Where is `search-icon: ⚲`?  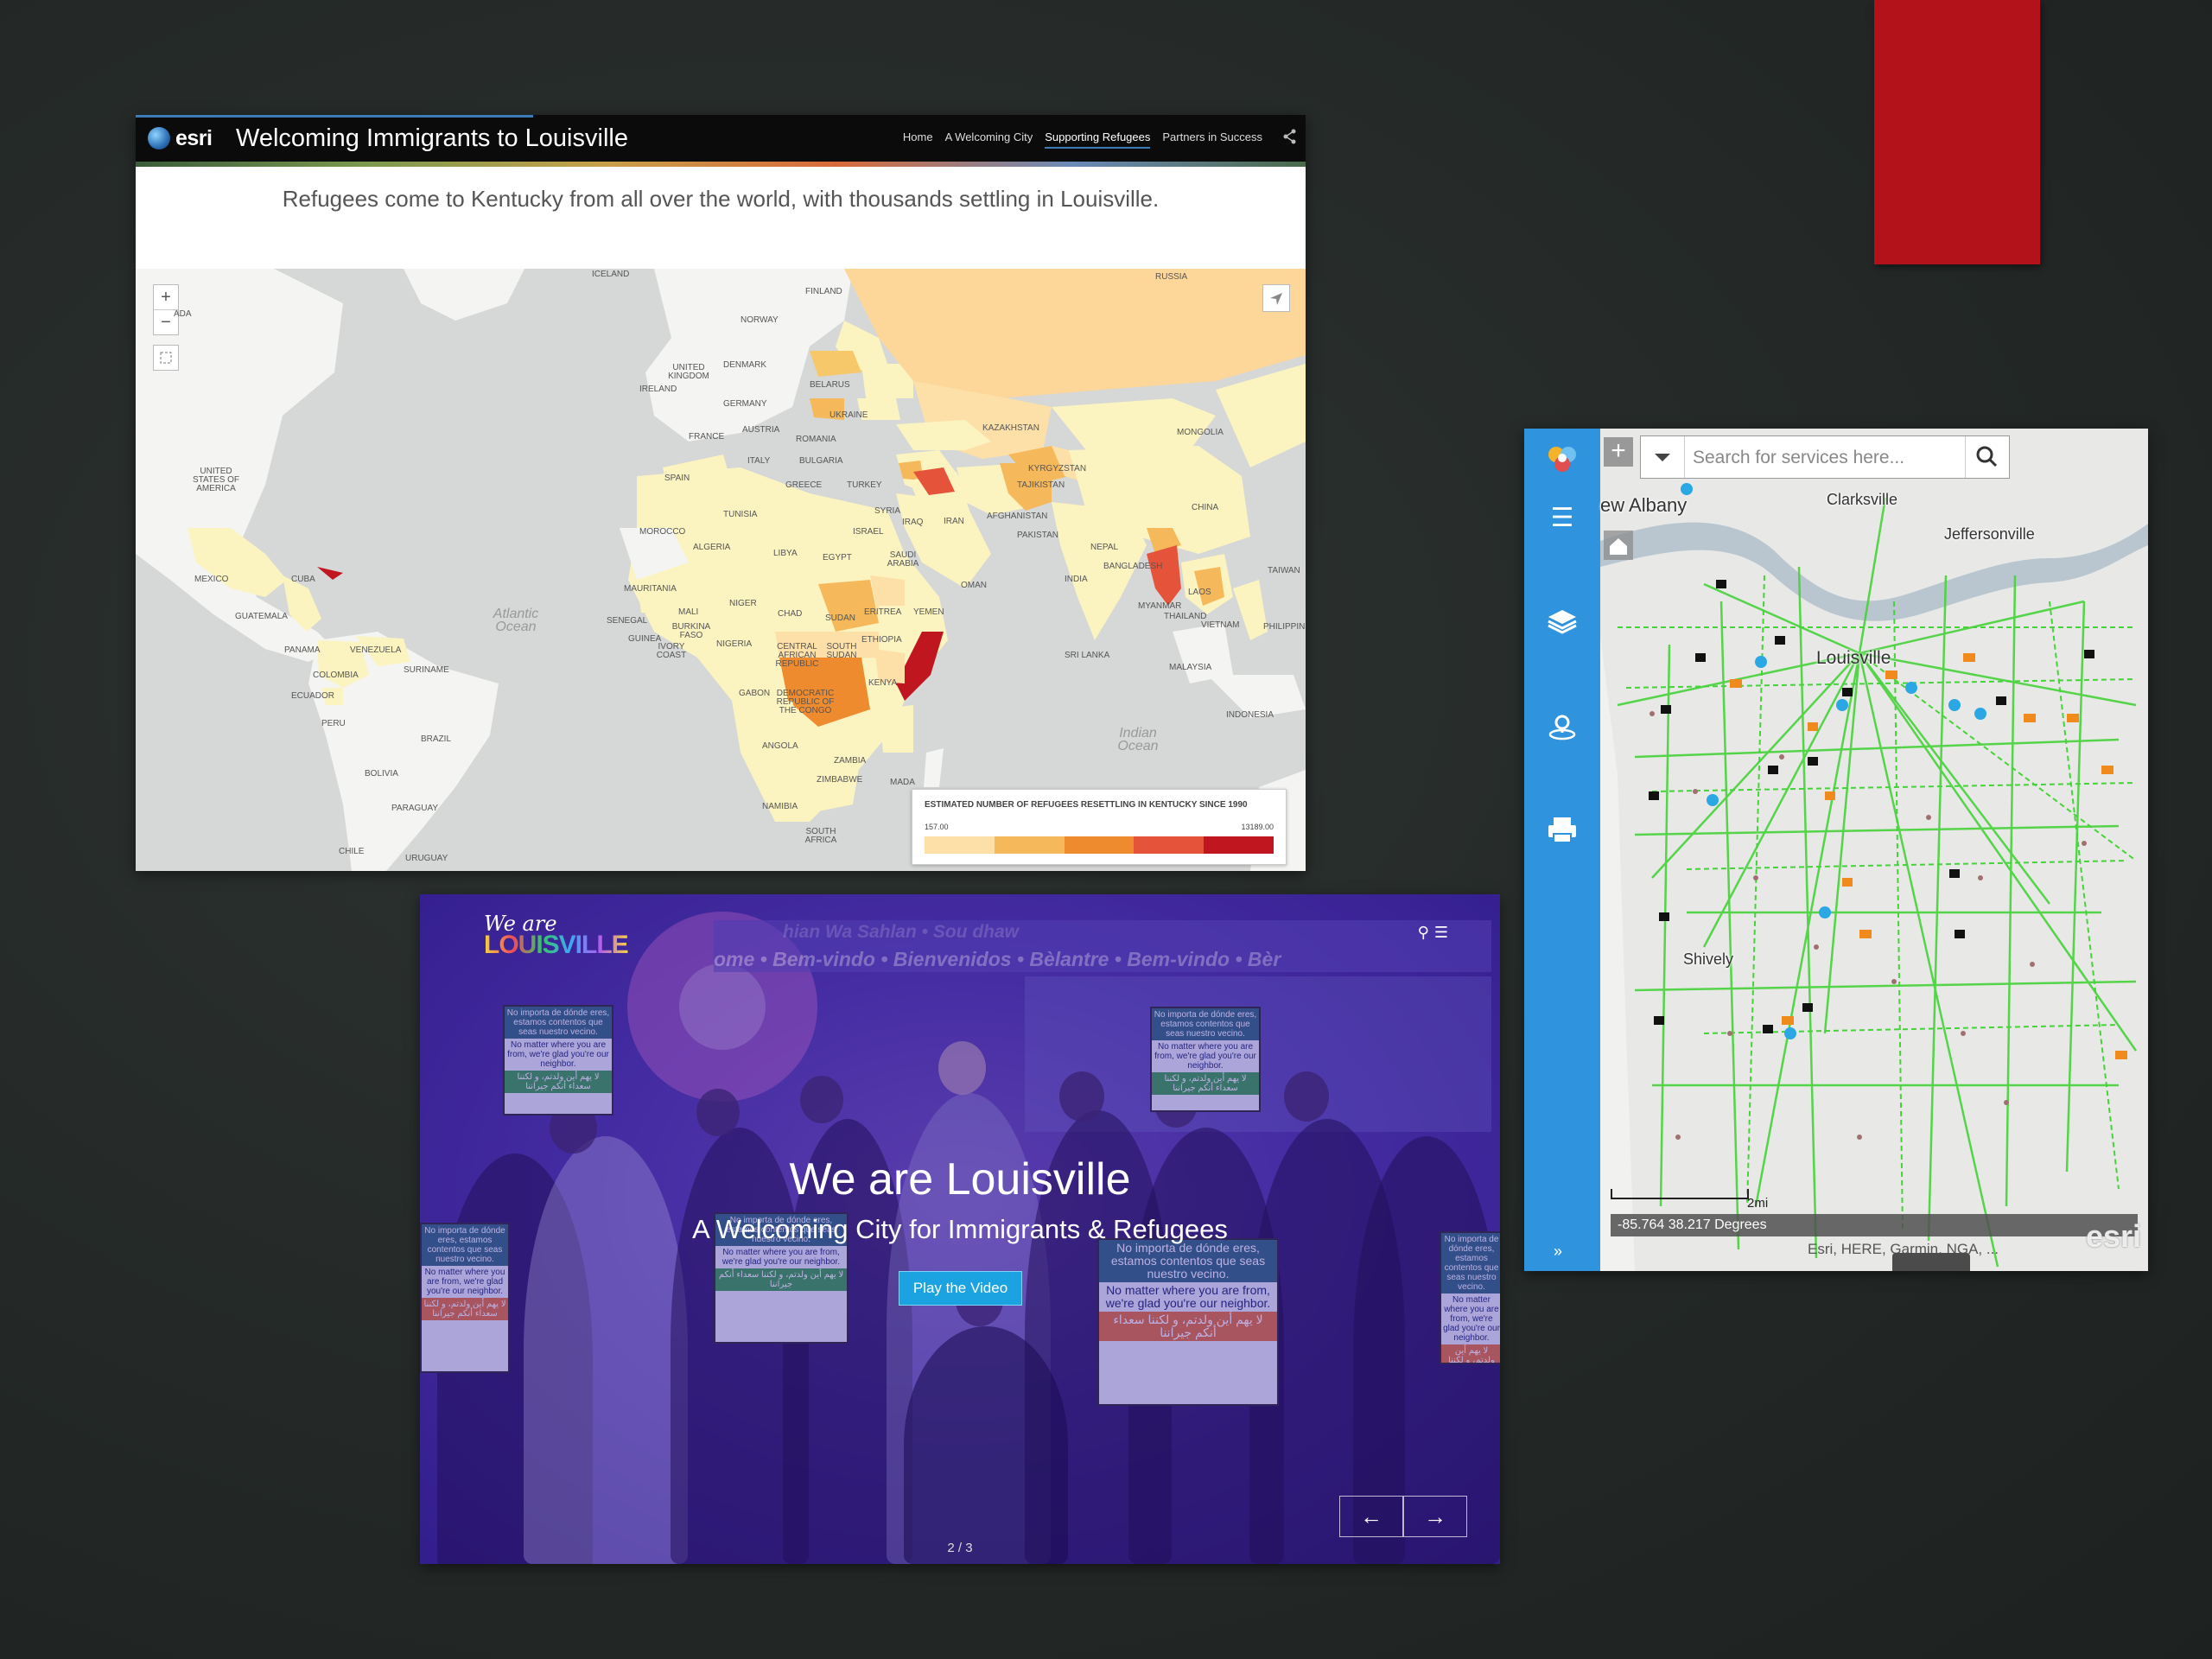
search-icon: ⚲ is located at coordinates (1423, 933).